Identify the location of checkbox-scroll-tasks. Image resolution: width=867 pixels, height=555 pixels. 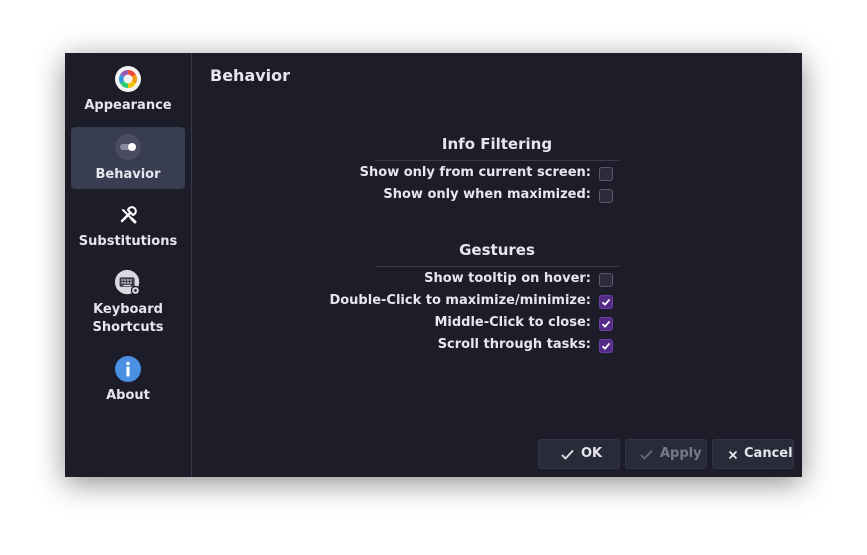
(606, 346).